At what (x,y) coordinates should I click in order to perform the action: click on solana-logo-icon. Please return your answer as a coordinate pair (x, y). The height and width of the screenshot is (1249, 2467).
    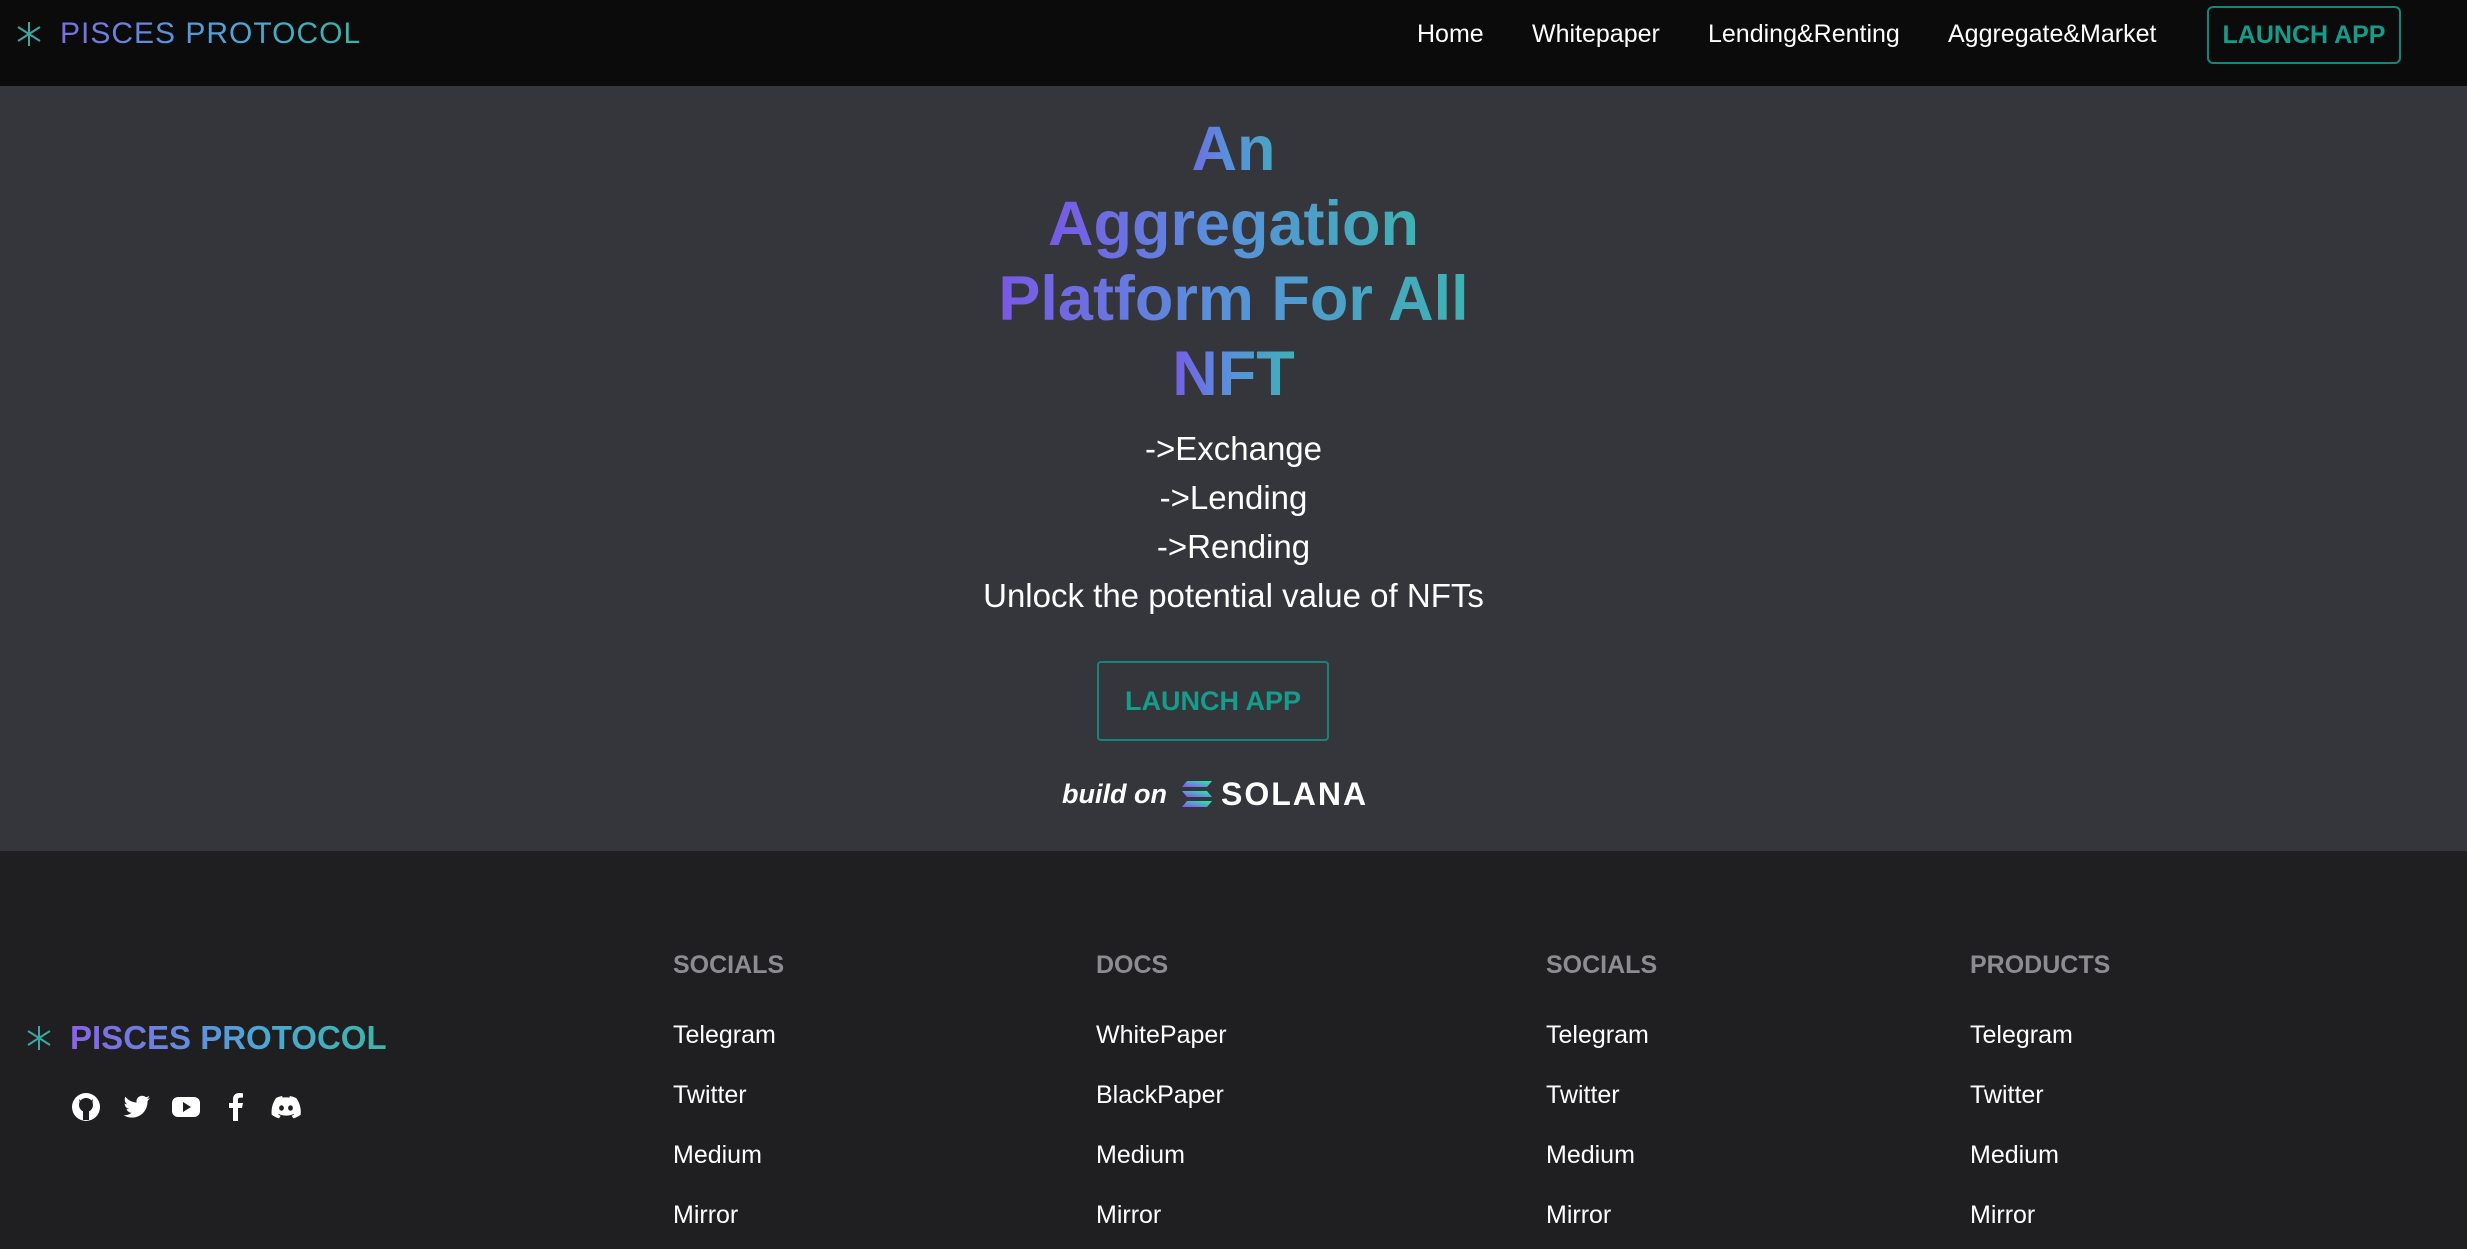
    Looking at the image, I should click on (1196, 794).